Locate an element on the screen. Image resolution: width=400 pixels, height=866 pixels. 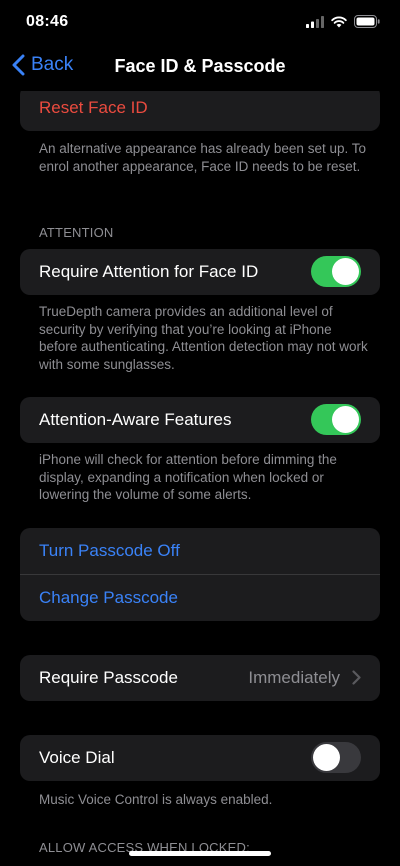
require-attention-toggle is located at coordinates (336, 271).